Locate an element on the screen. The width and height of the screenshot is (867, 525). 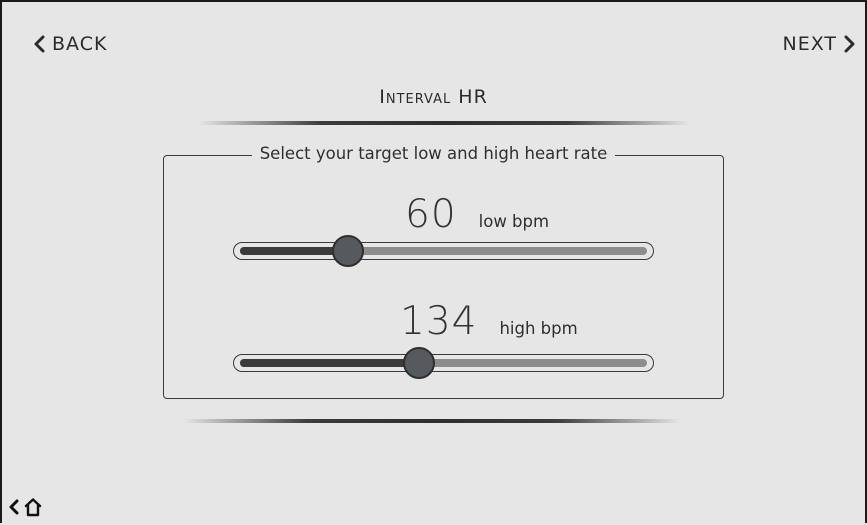
high-bpm-slider is located at coordinates (443, 363).